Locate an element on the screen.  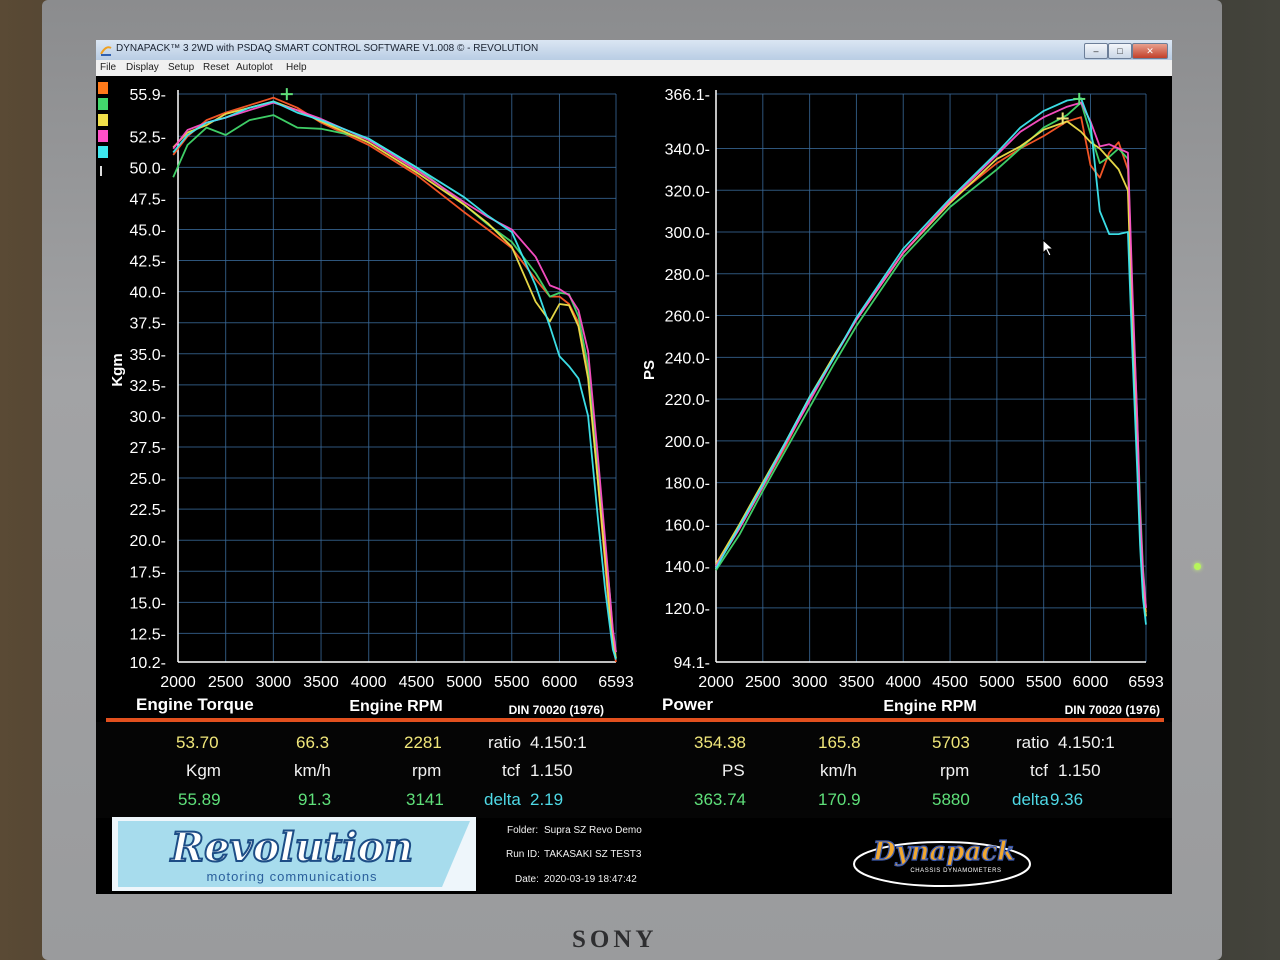
ratio-label-left: ratio is located at coordinates (505, 742).